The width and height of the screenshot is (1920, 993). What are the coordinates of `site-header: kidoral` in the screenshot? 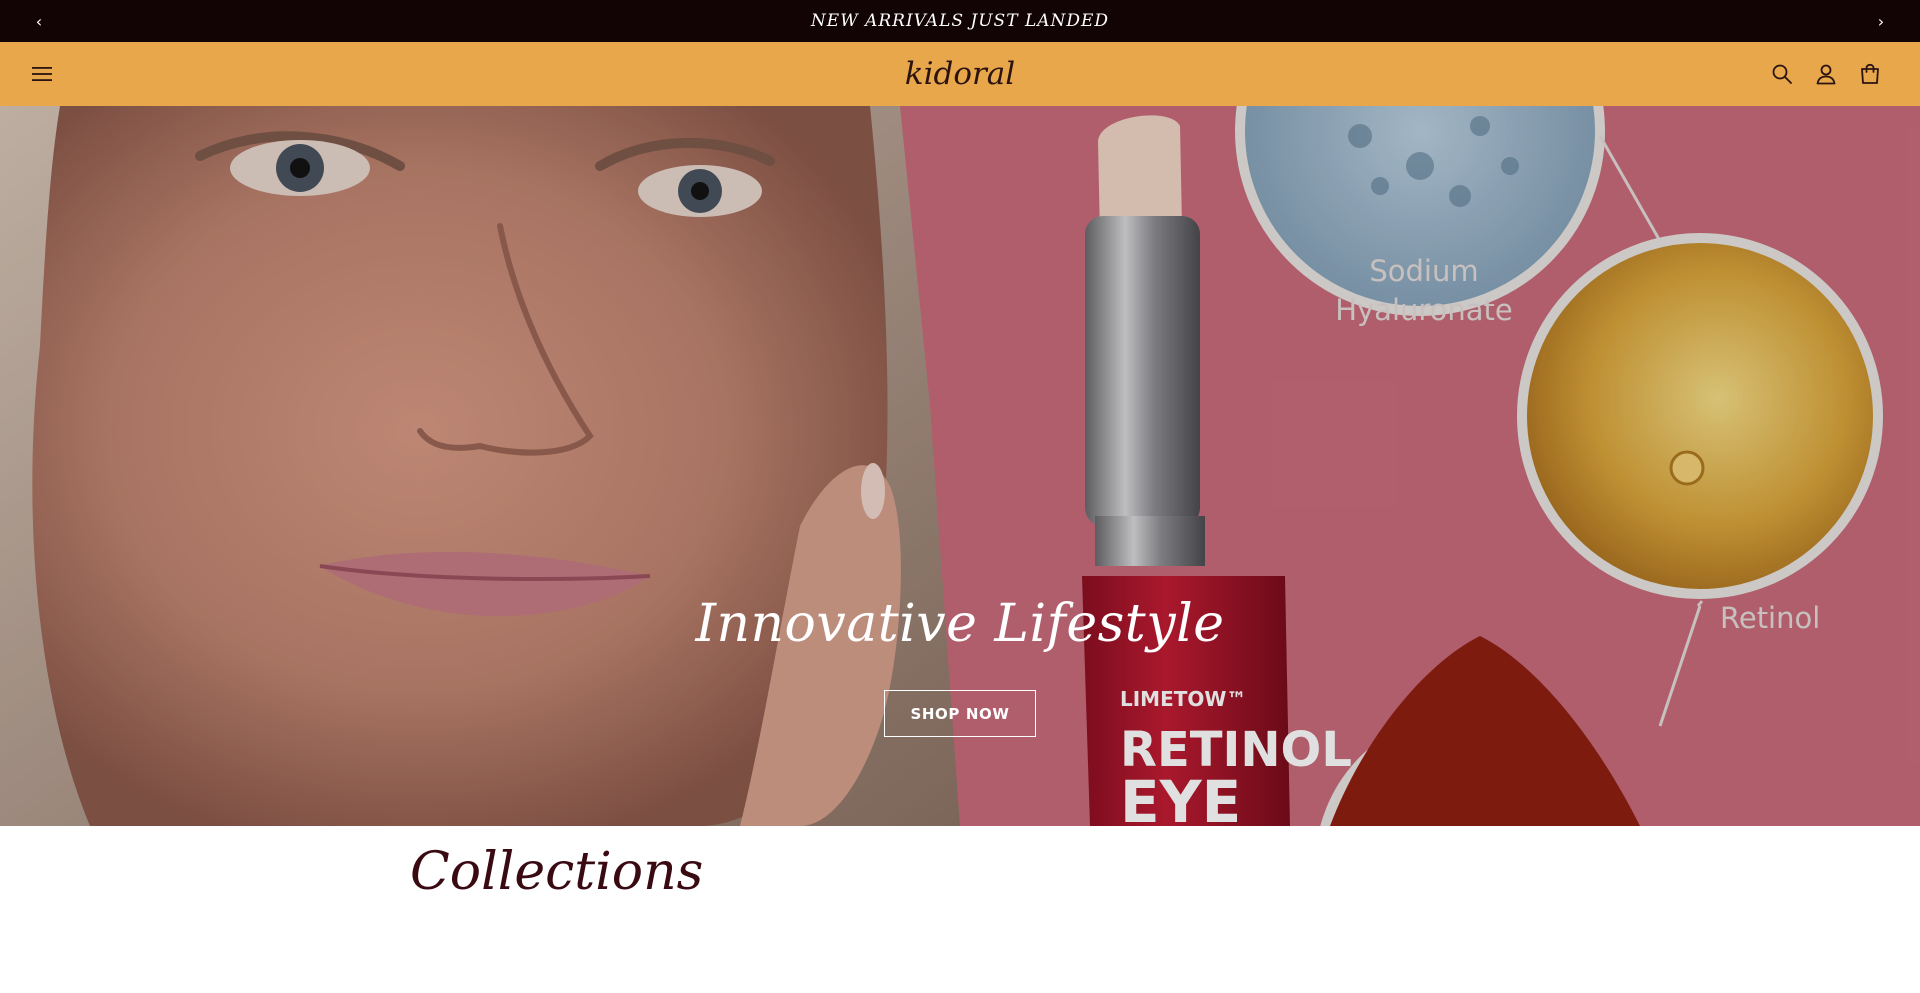 It's located at (960, 74).